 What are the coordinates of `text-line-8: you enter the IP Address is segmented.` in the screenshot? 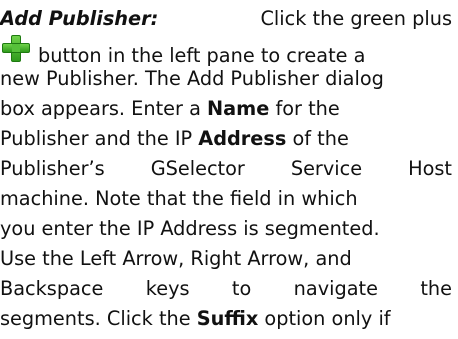 It's located at (226, 229).